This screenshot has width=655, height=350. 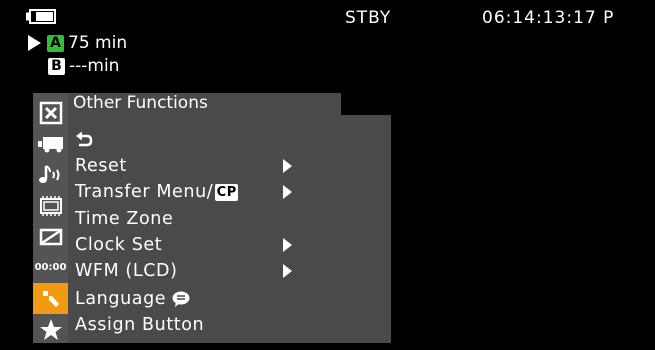 I want to click on menu-item-back, so click(x=84, y=139).